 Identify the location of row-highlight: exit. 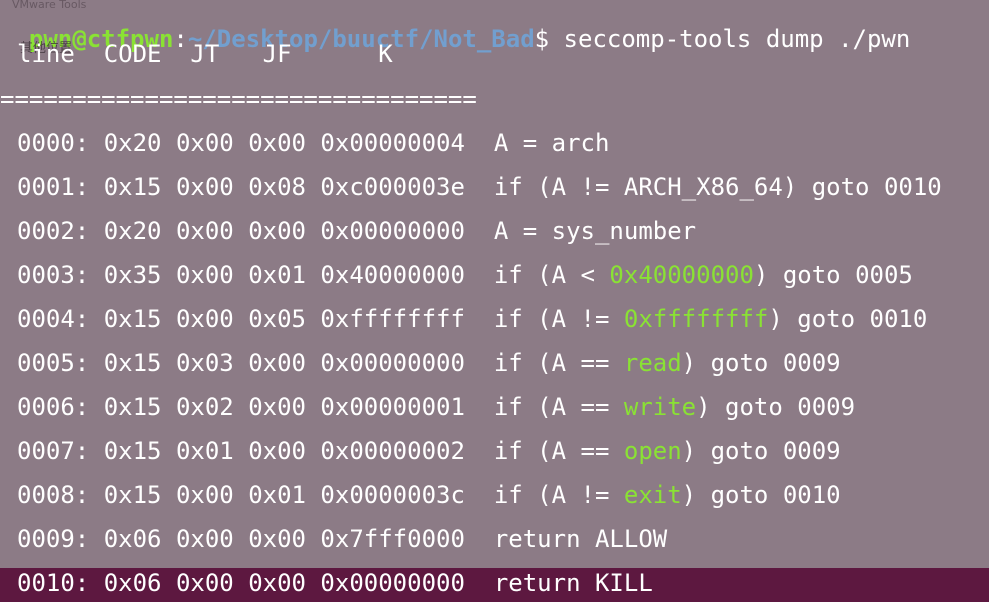
(652, 495).